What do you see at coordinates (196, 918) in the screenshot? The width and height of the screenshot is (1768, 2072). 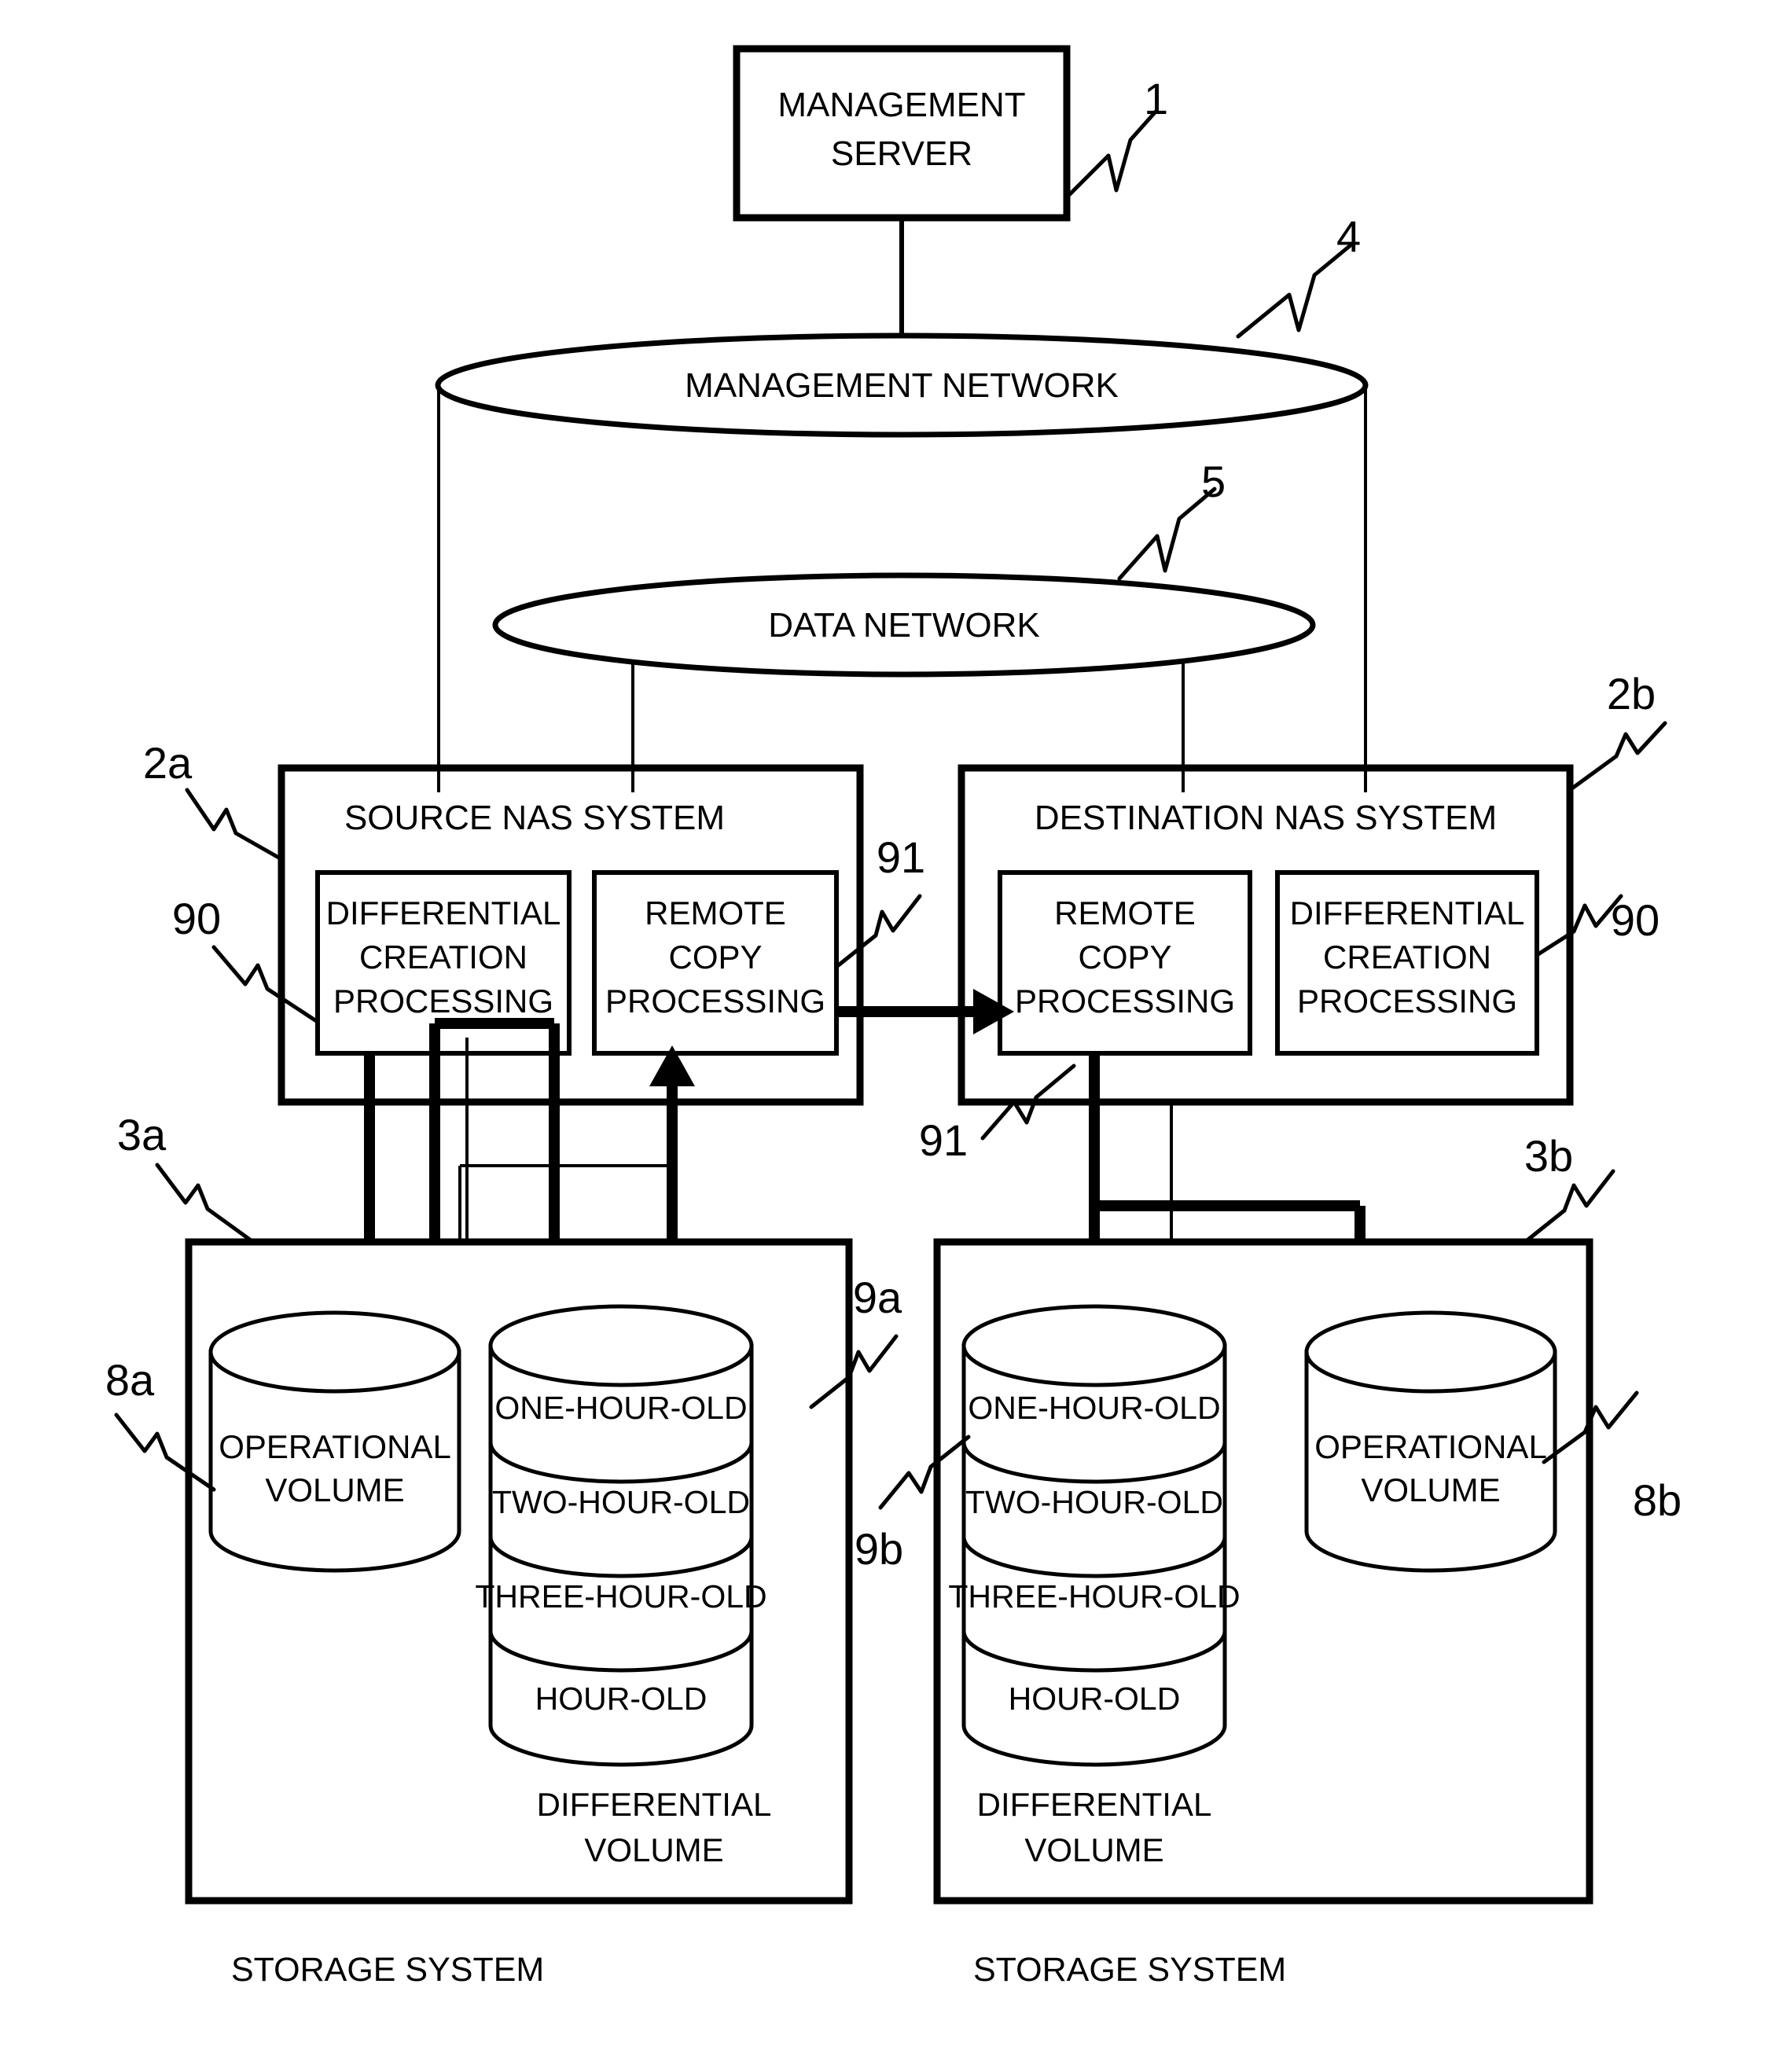 I see `ref-90-source-number: 90` at bounding box center [196, 918].